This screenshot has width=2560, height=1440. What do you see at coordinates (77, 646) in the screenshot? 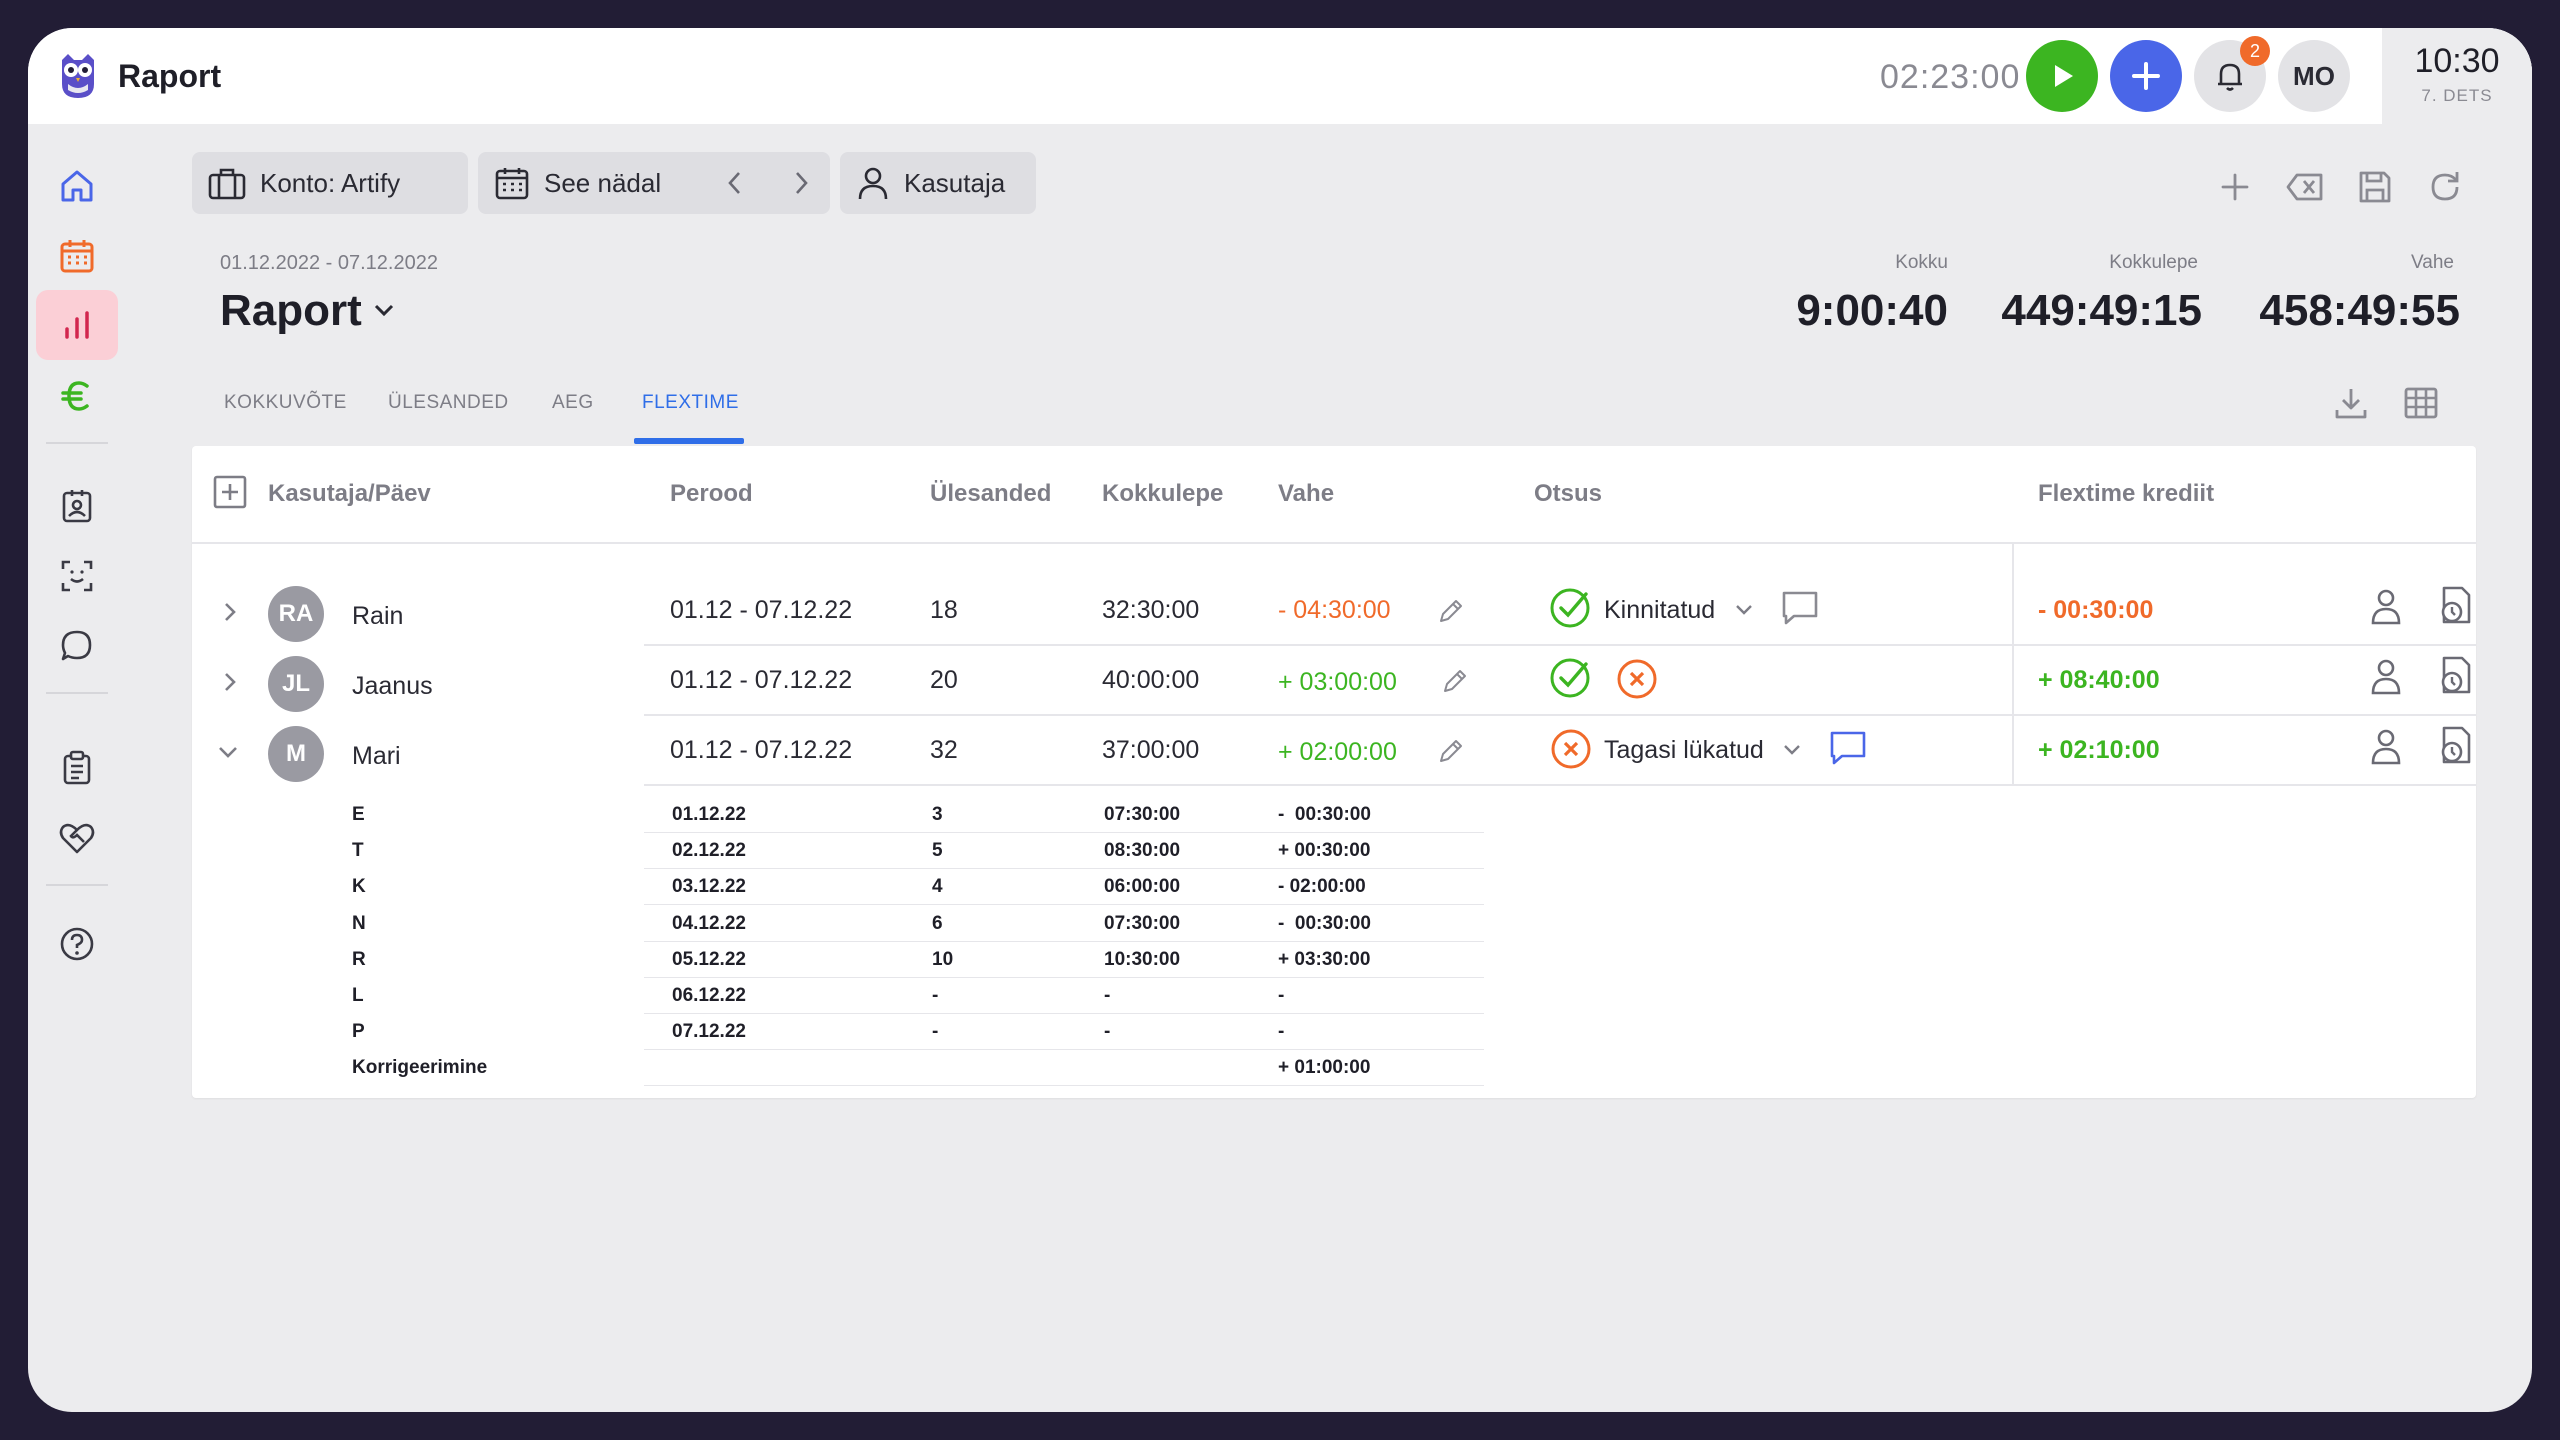
I see `sidebar-item-messages` at bounding box center [77, 646].